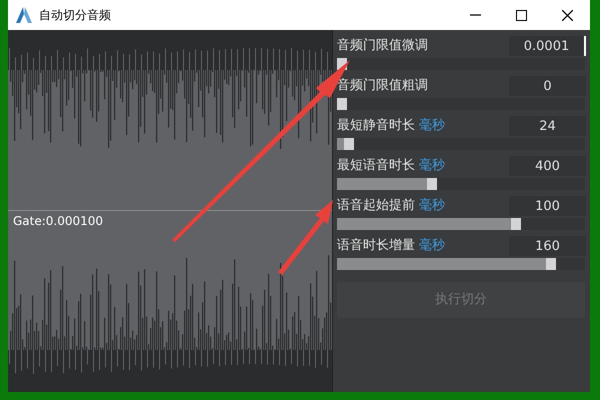  What do you see at coordinates (376, 166) in the screenshot?
I see `setting-label: 最短语音时长` at bounding box center [376, 166].